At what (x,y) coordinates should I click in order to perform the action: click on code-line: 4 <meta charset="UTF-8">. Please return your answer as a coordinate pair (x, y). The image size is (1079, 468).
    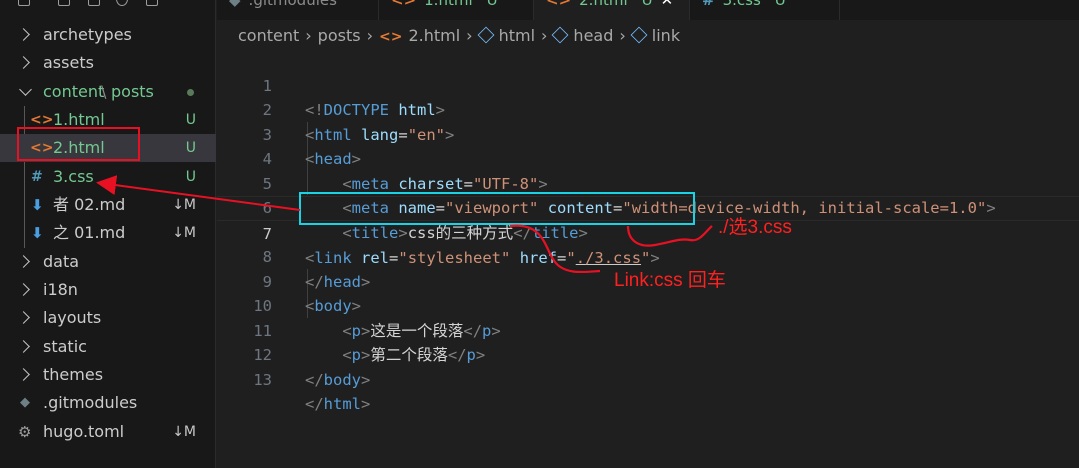
    Looking at the image, I should click on (648, 158).